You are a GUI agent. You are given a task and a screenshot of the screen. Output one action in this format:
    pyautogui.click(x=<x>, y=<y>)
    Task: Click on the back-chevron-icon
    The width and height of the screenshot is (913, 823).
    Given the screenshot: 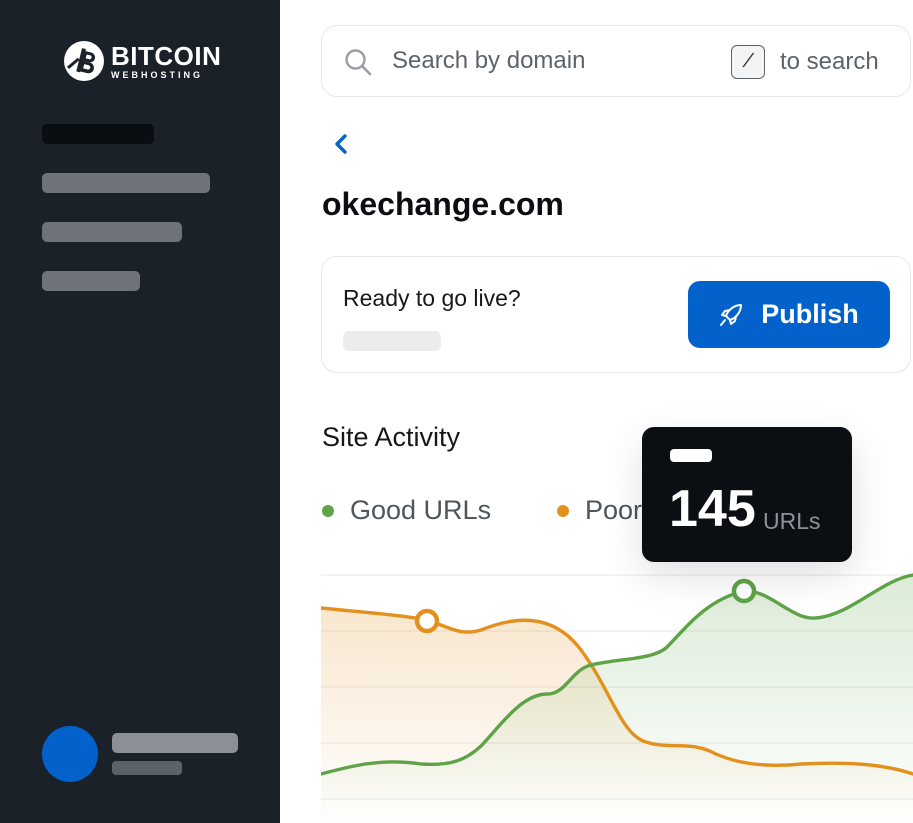 What is the action you would take?
    pyautogui.click(x=342, y=144)
    